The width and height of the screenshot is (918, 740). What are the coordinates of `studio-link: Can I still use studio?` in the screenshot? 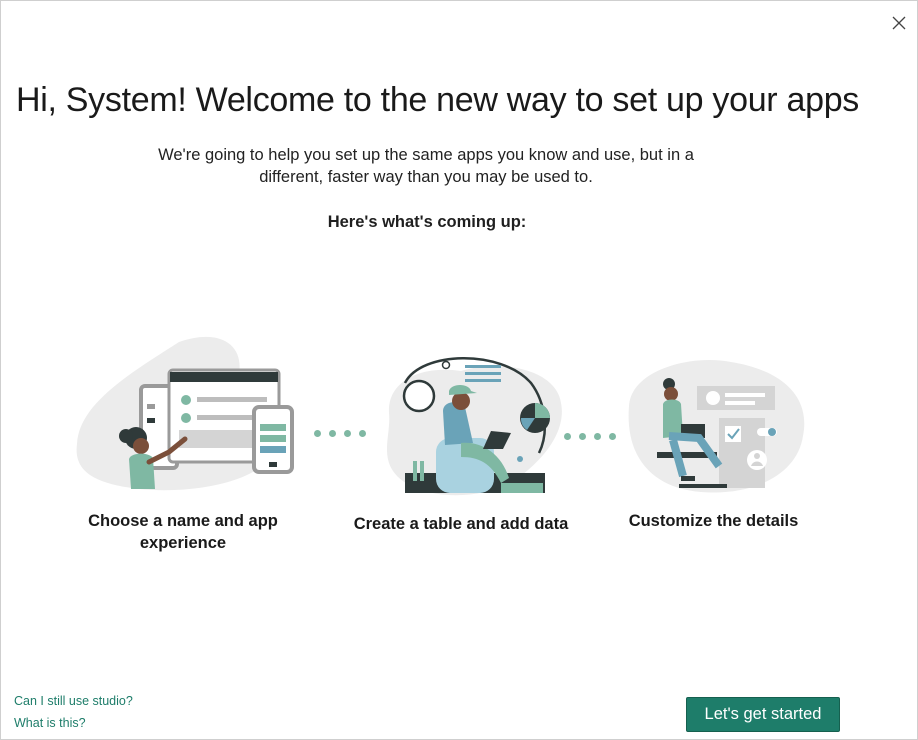 It's located at (73, 701).